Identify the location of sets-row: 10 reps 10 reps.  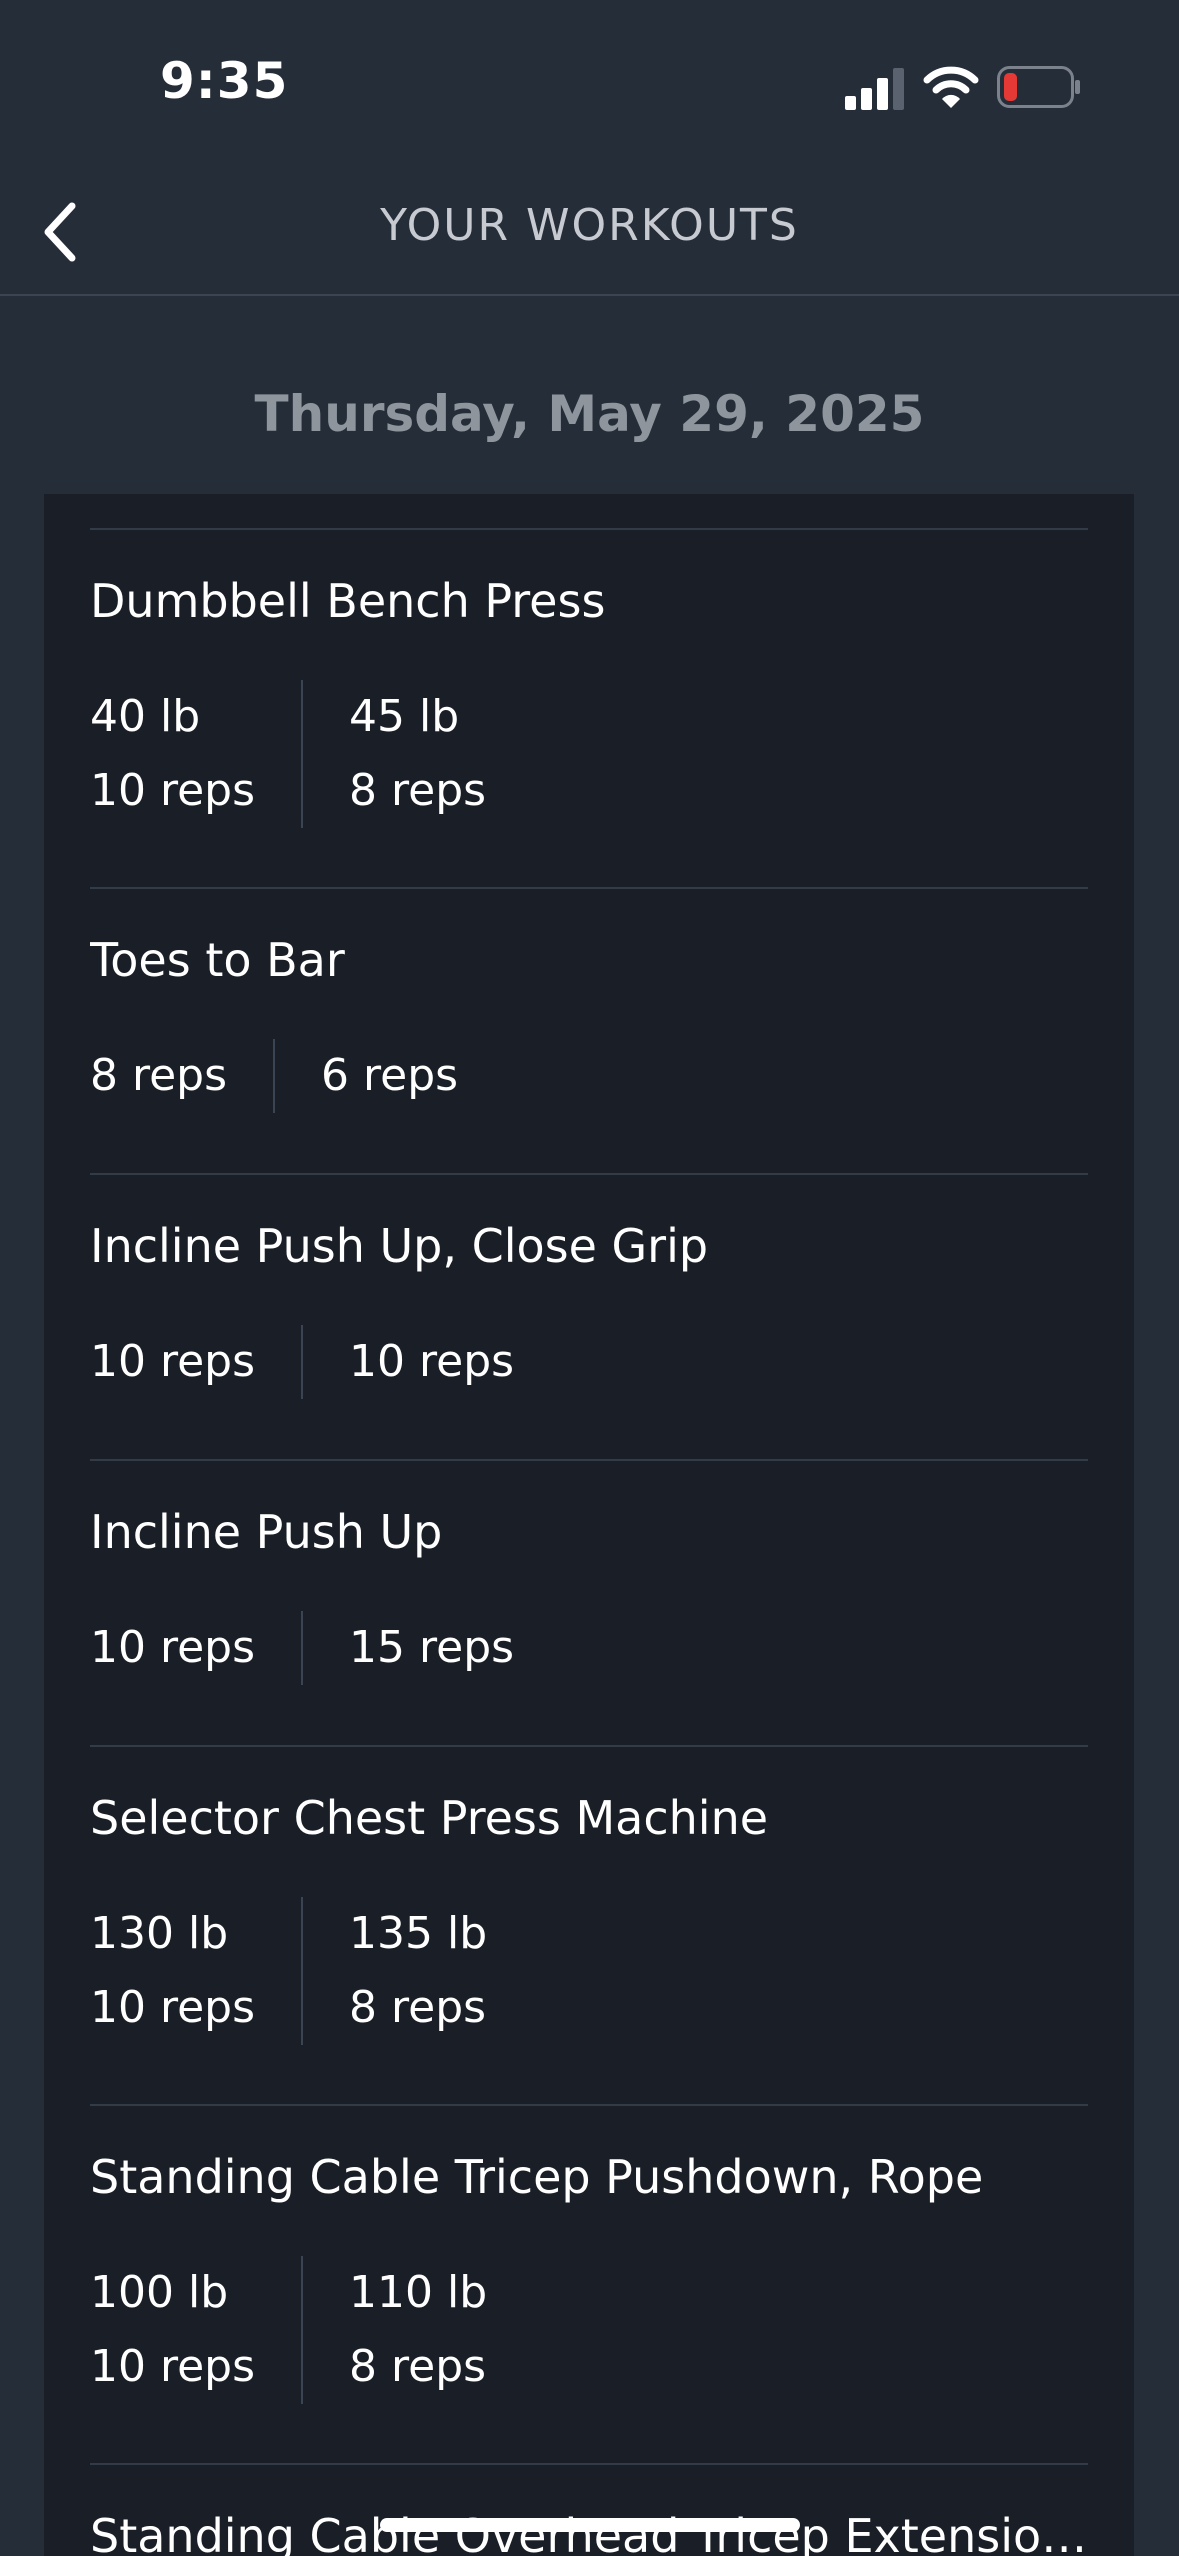
(589, 1362).